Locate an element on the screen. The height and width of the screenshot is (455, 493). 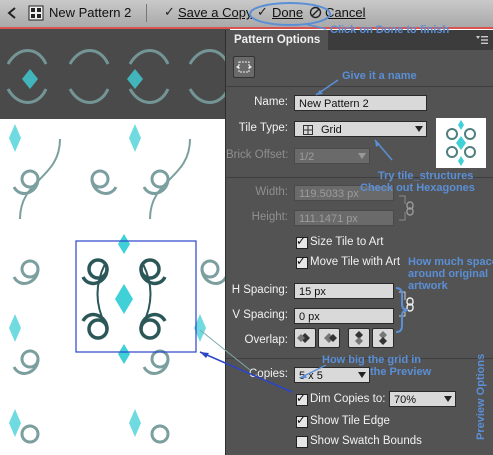
done-highlight-ellipse is located at coordinates (290, 14).